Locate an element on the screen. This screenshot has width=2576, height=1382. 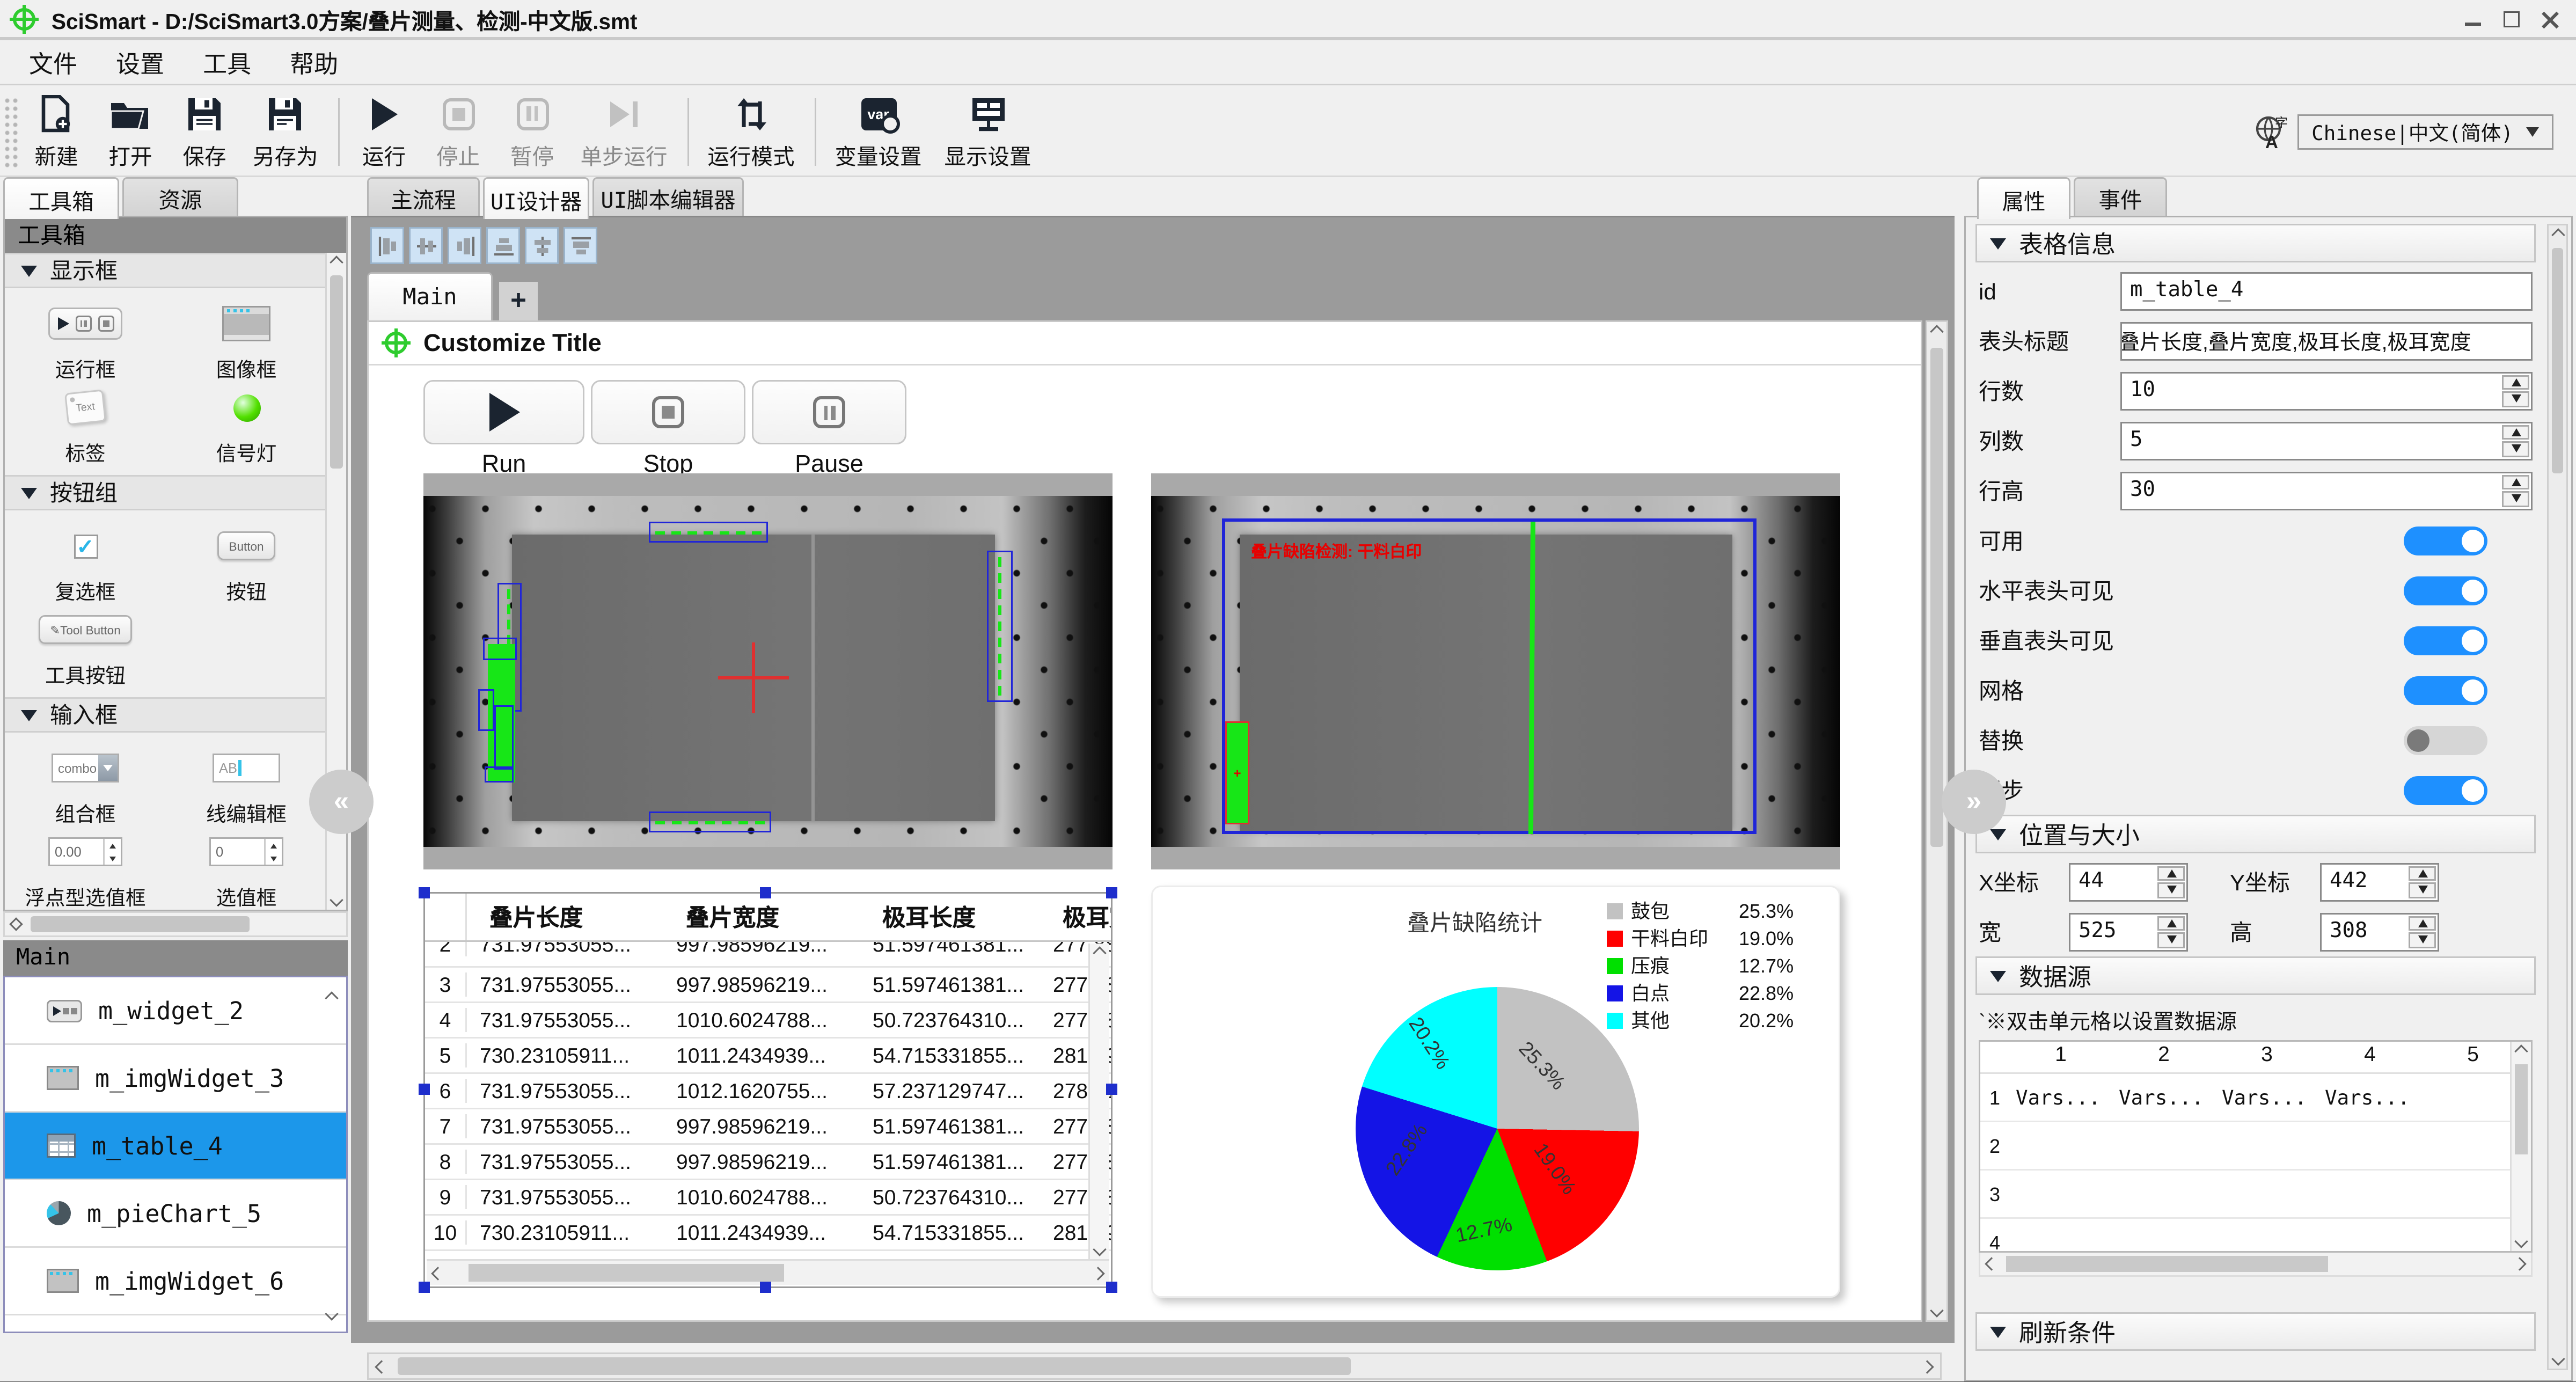
collapse-left-panel-button: « is located at coordinates (341, 802).